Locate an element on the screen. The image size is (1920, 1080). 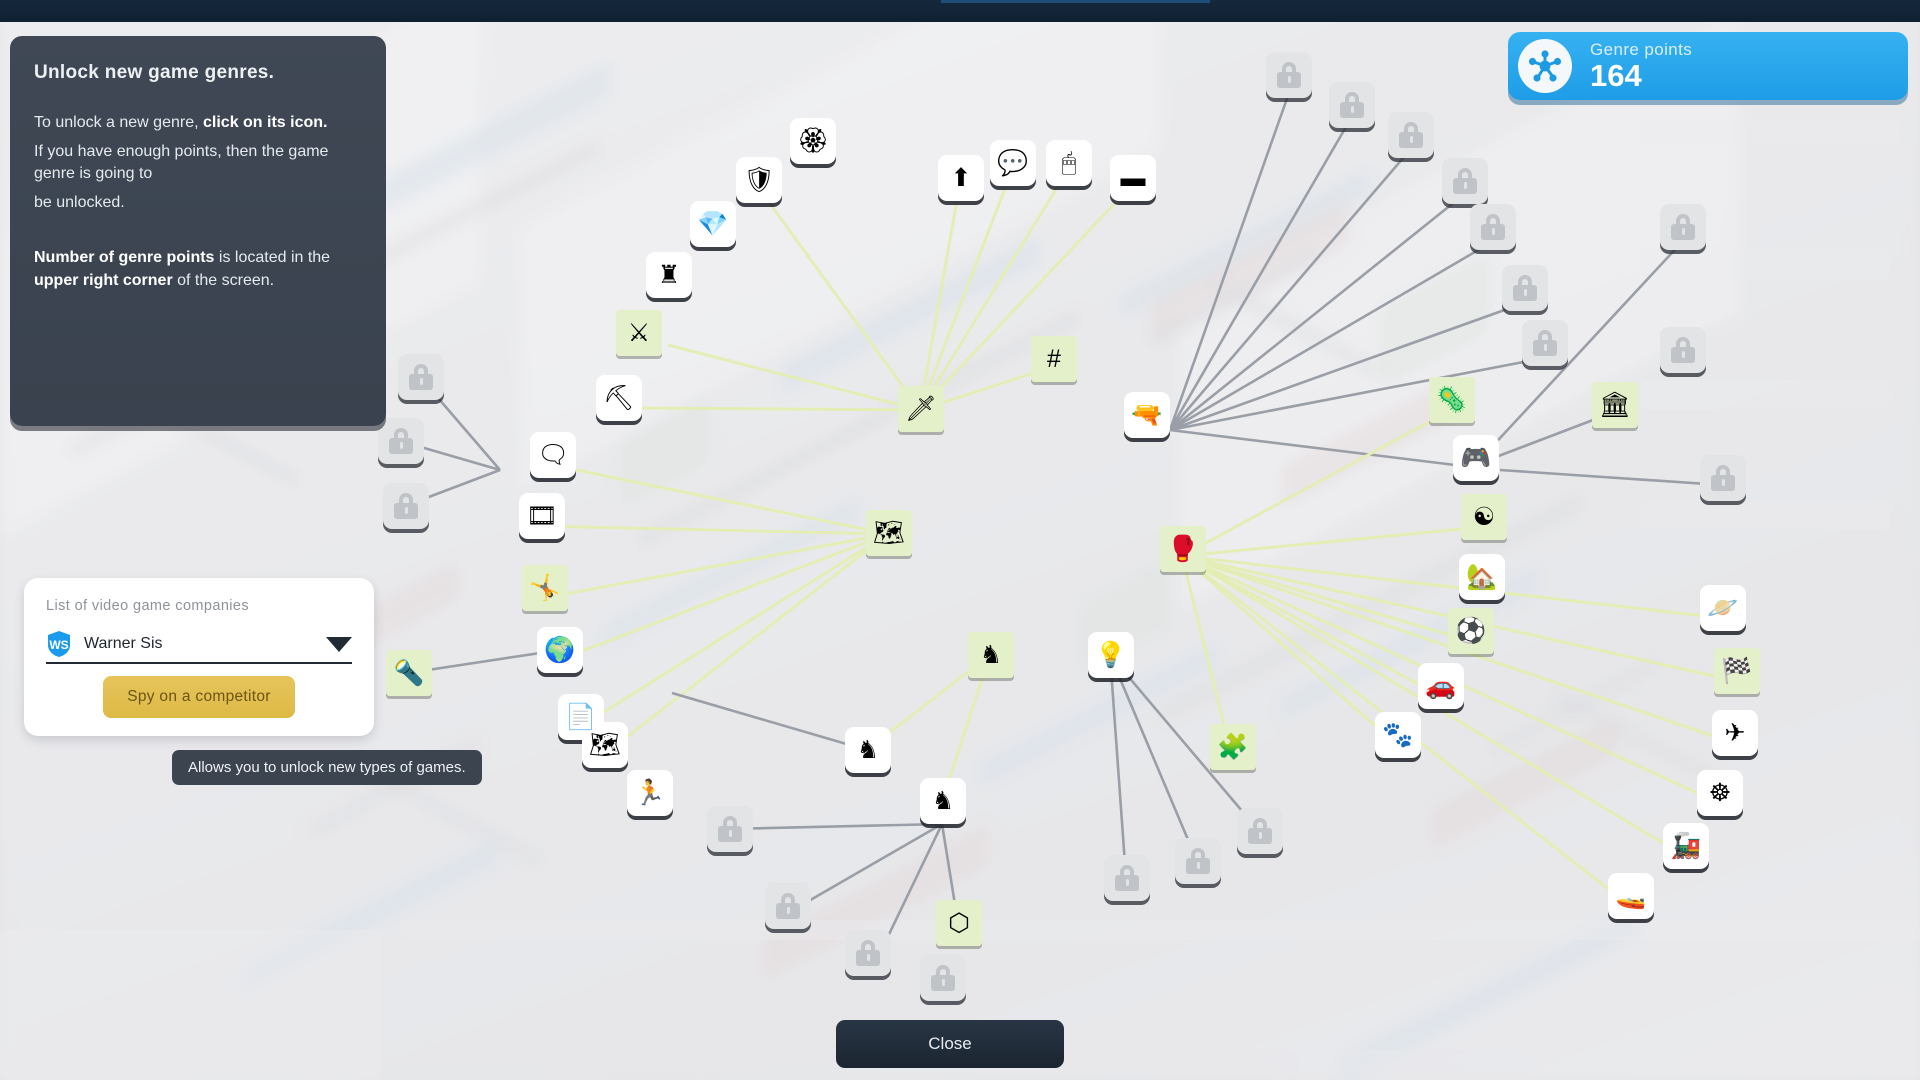
genre-racing-flag: 🏁 is located at coordinates (1737, 671).